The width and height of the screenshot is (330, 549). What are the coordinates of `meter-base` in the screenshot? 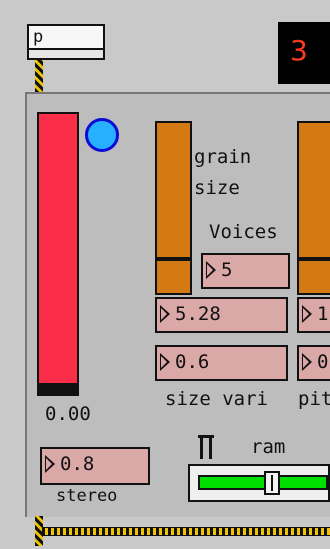 It's located at (58, 388).